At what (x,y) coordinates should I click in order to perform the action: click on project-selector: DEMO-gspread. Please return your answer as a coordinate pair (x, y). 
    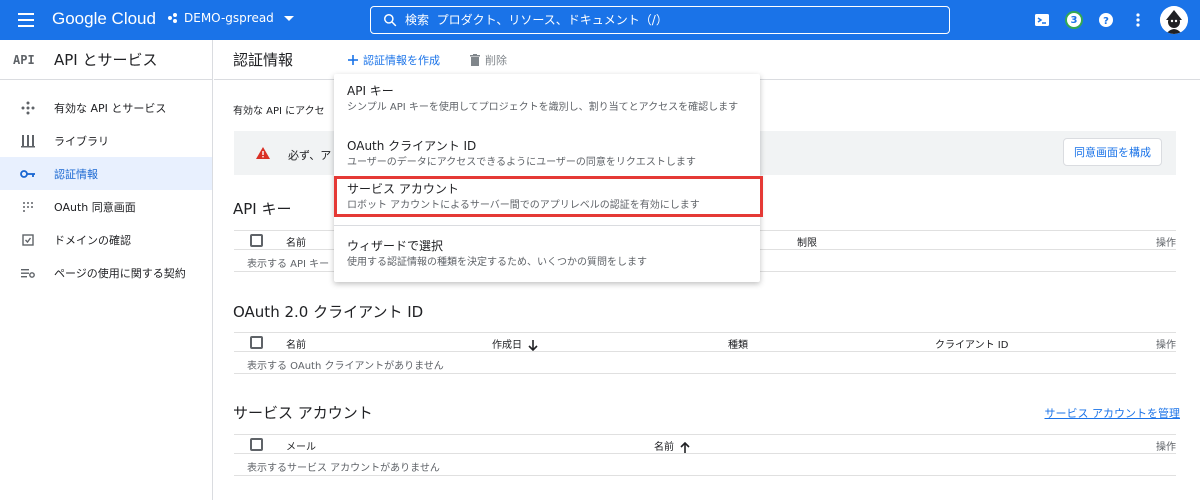
    Looking at the image, I should click on (231, 18).